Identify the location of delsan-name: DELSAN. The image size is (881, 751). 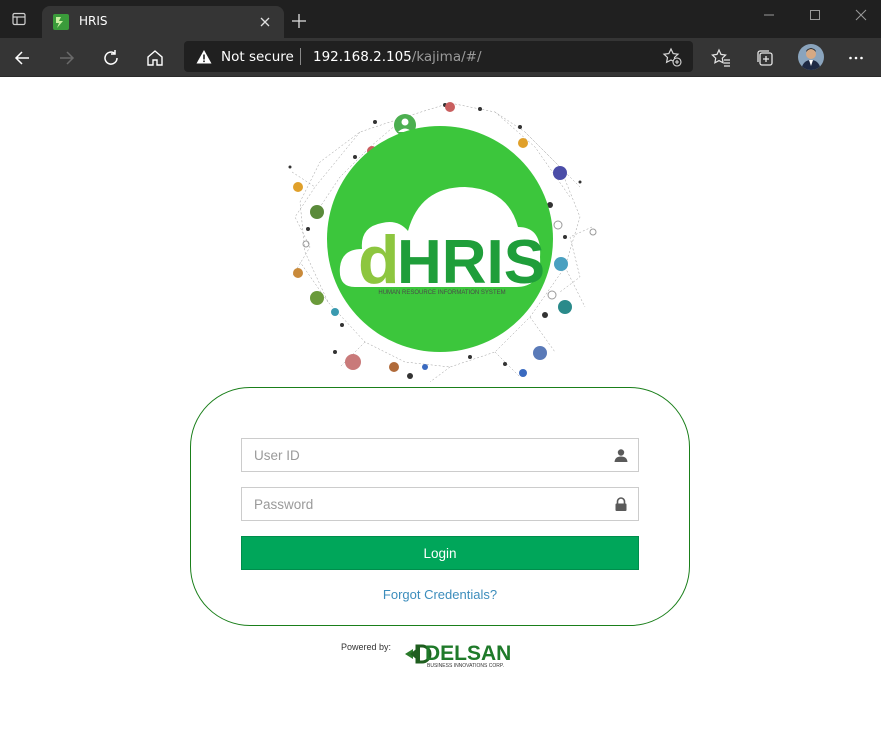
(468, 653).